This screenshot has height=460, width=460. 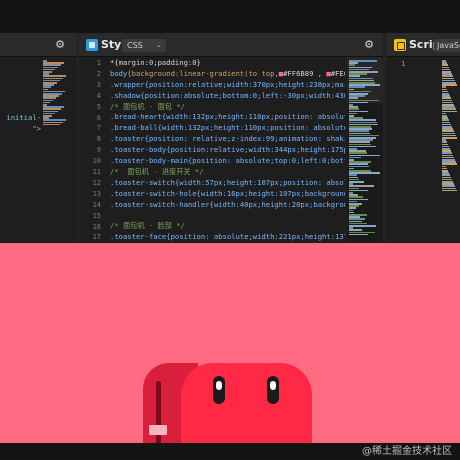 I want to click on code-token: background:linear-gradient(to top,, so click(x=205, y=73).